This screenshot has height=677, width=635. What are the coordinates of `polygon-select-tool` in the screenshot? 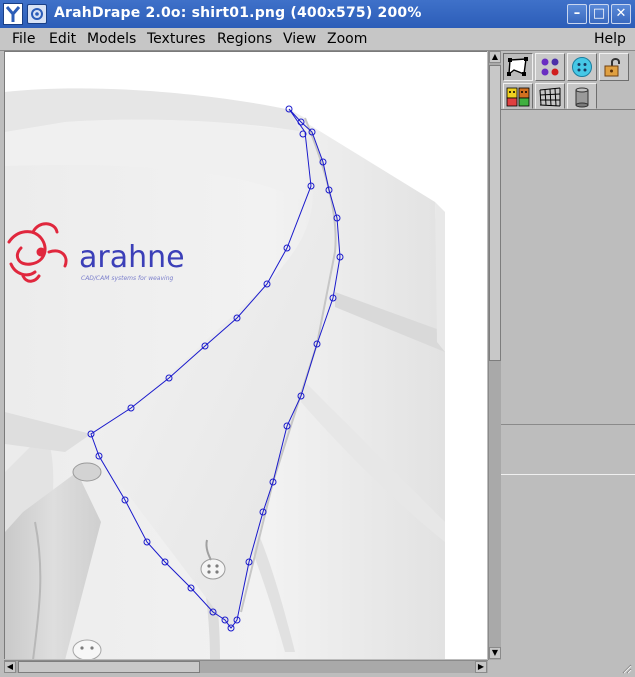 It's located at (518, 67).